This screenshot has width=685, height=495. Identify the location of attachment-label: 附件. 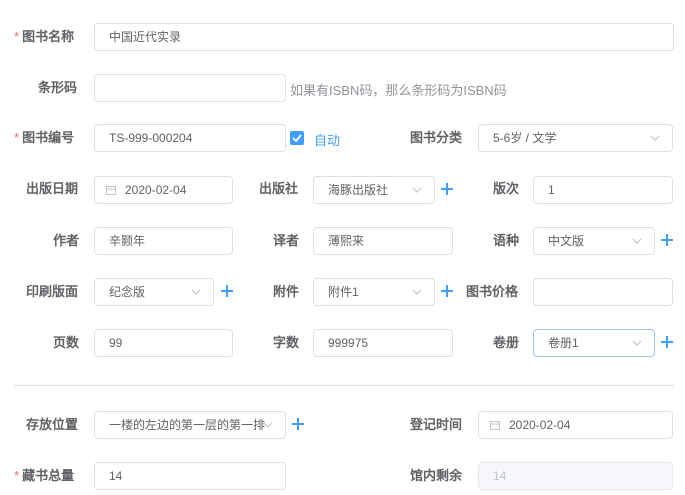
(286, 291).